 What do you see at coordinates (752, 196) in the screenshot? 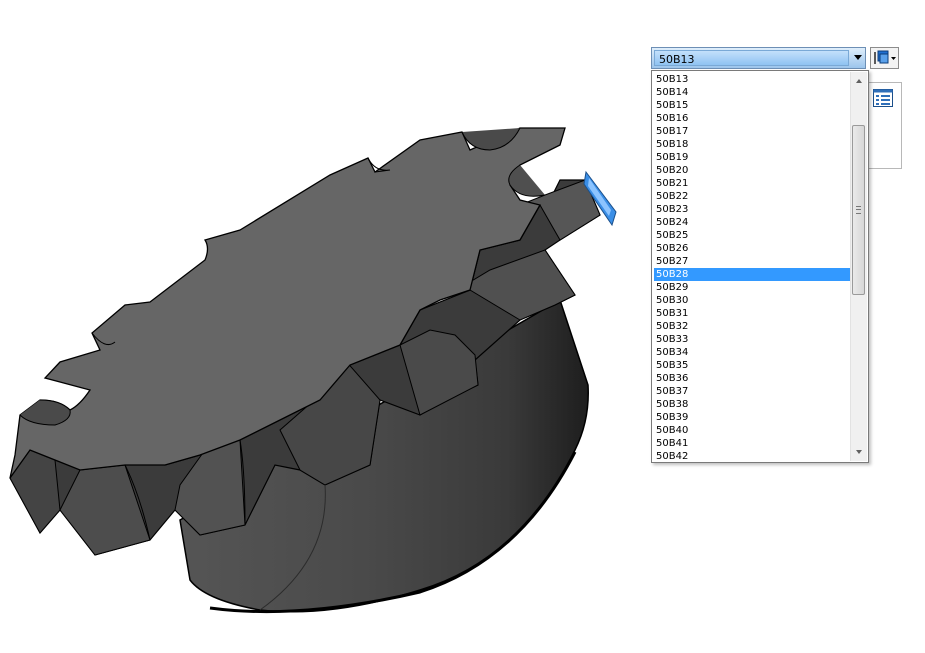
I see `size-option-item: 50B22` at bounding box center [752, 196].